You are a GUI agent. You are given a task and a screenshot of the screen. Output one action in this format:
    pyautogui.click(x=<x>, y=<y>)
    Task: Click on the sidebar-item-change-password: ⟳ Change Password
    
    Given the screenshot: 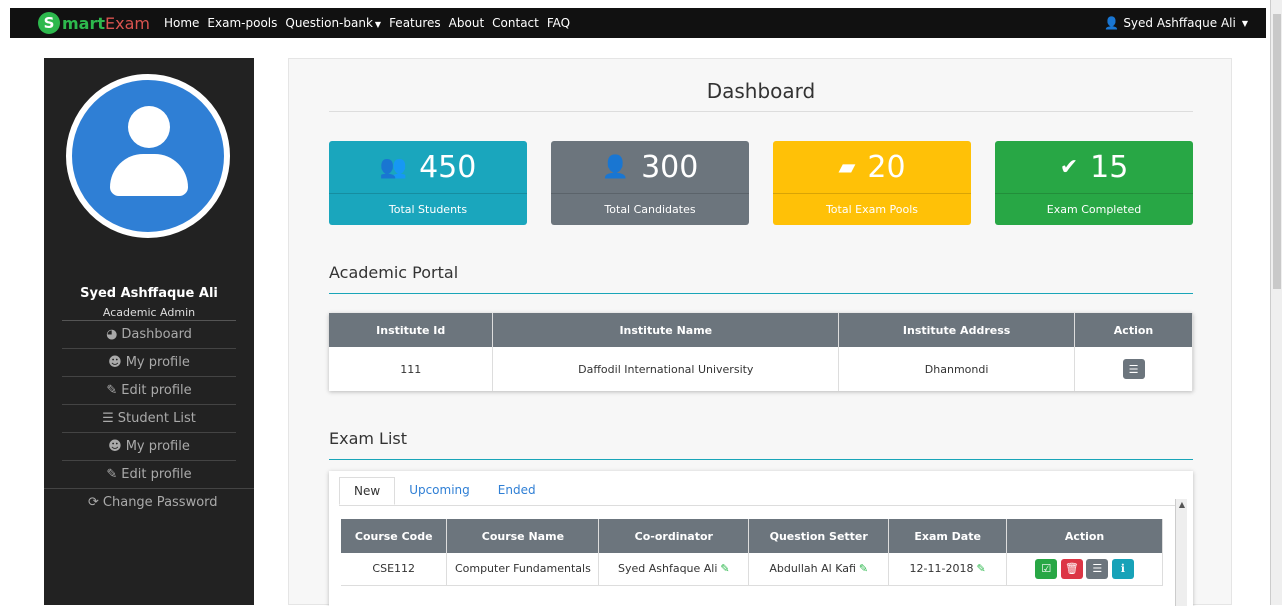 What is the action you would take?
    pyautogui.click(x=149, y=502)
    